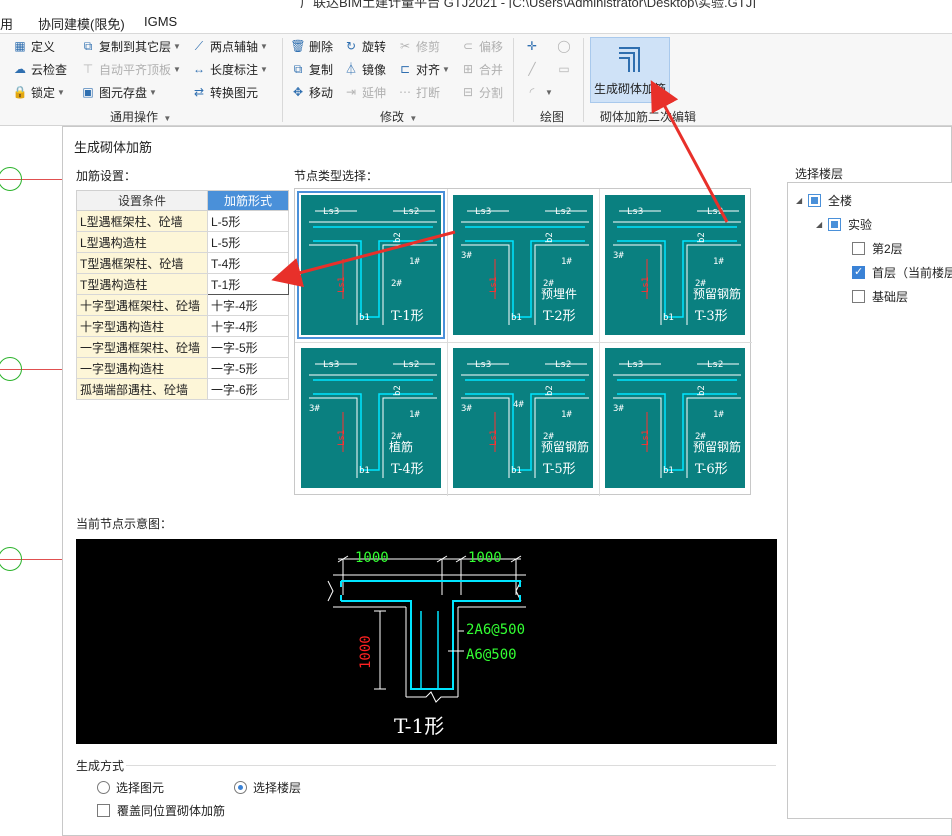  What do you see at coordinates (103, 810) in the screenshot?
I see `overwrite-checkbox-box` at bounding box center [103, 810].